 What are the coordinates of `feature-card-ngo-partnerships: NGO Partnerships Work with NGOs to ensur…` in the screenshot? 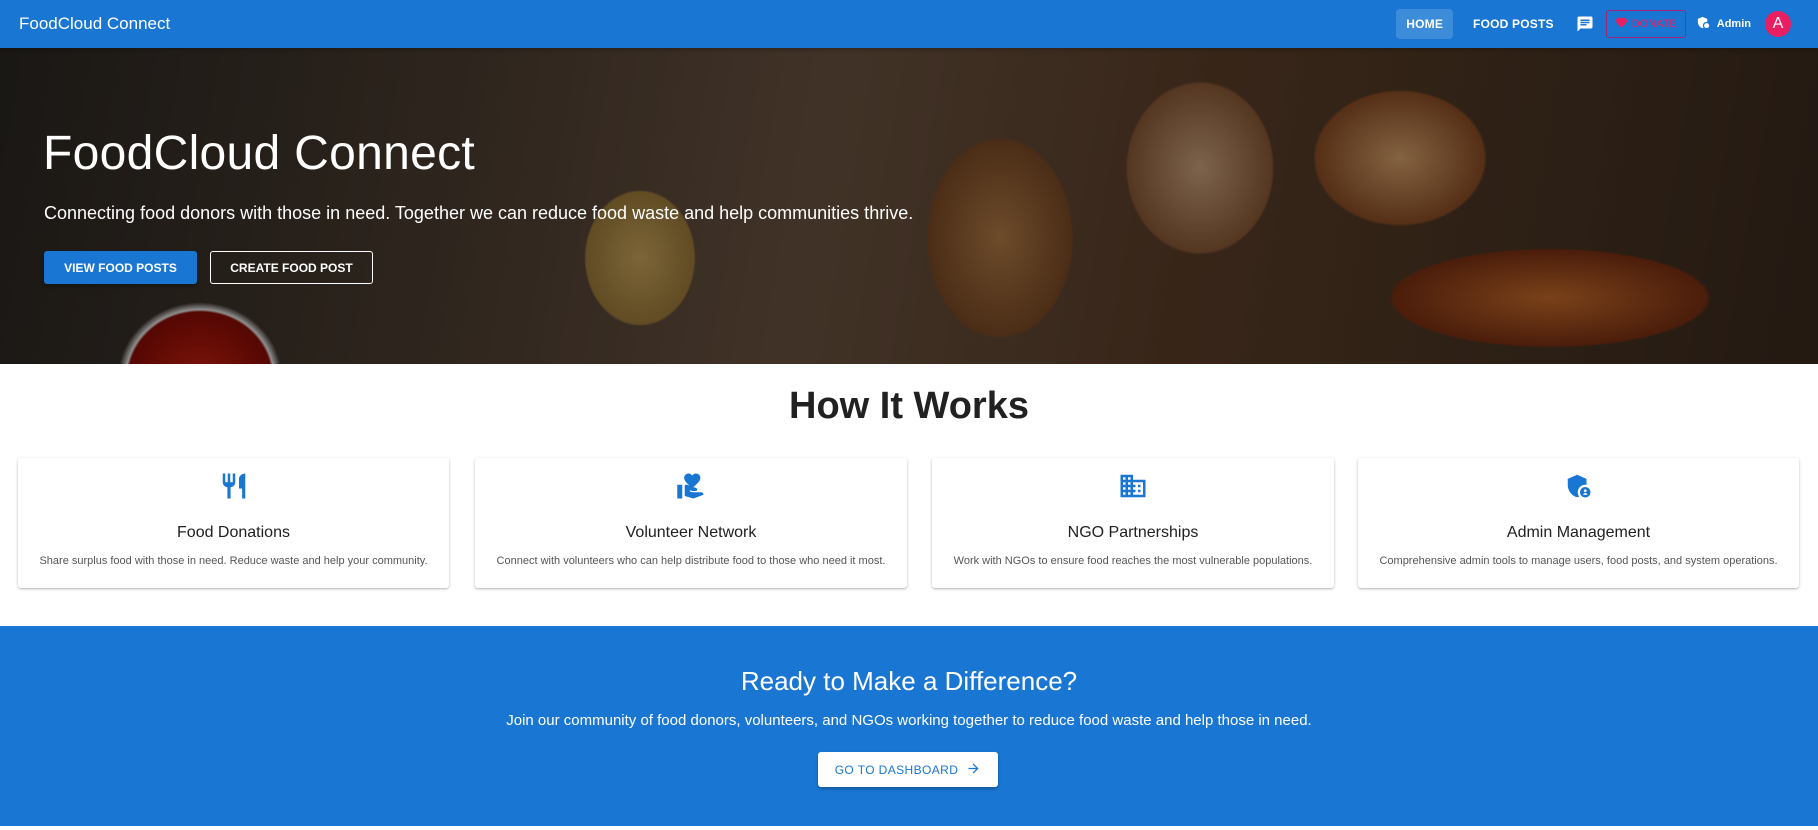 It's located at (1133, 523).